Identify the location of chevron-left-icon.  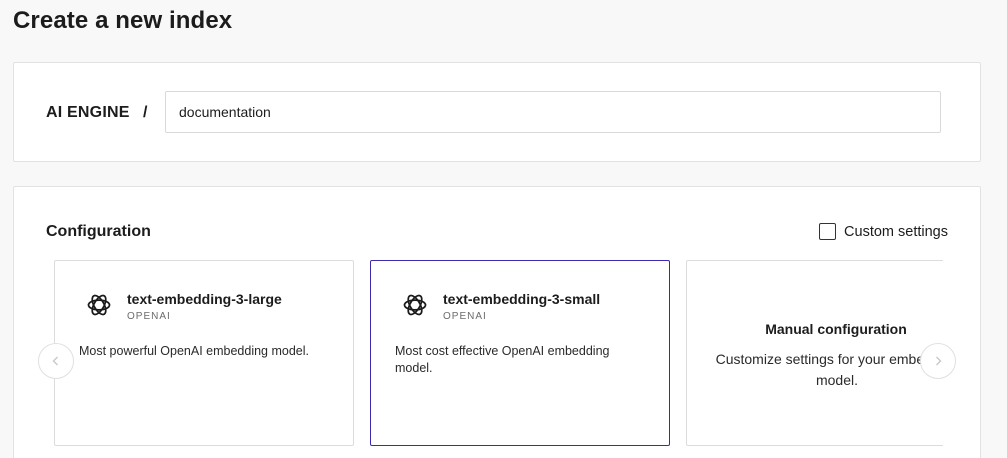
(55, 361).